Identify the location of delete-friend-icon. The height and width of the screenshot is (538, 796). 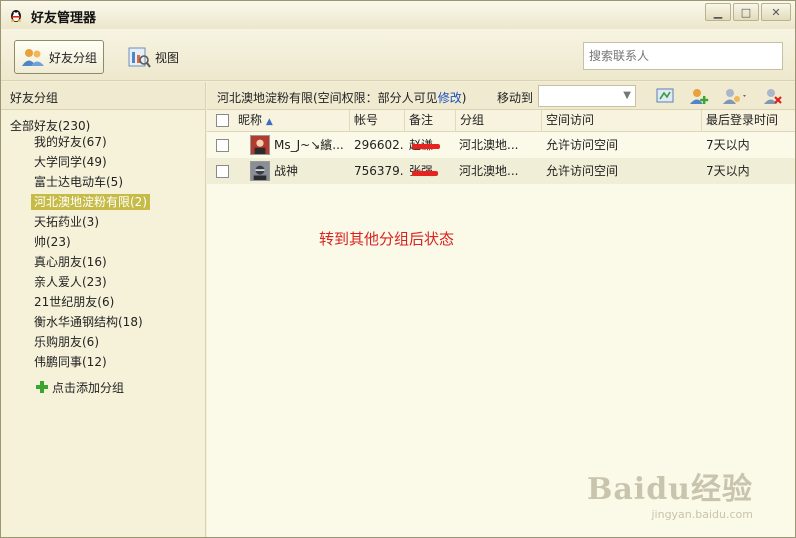
(773, 96).